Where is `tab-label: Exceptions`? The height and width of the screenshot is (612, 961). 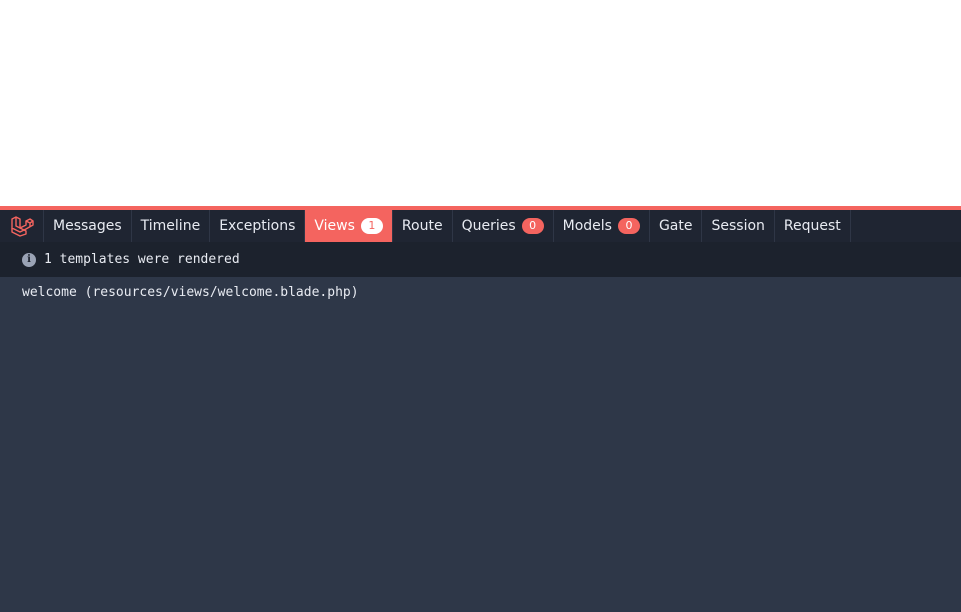 tab-label: Exceptions is located at coordinates (257, 226).